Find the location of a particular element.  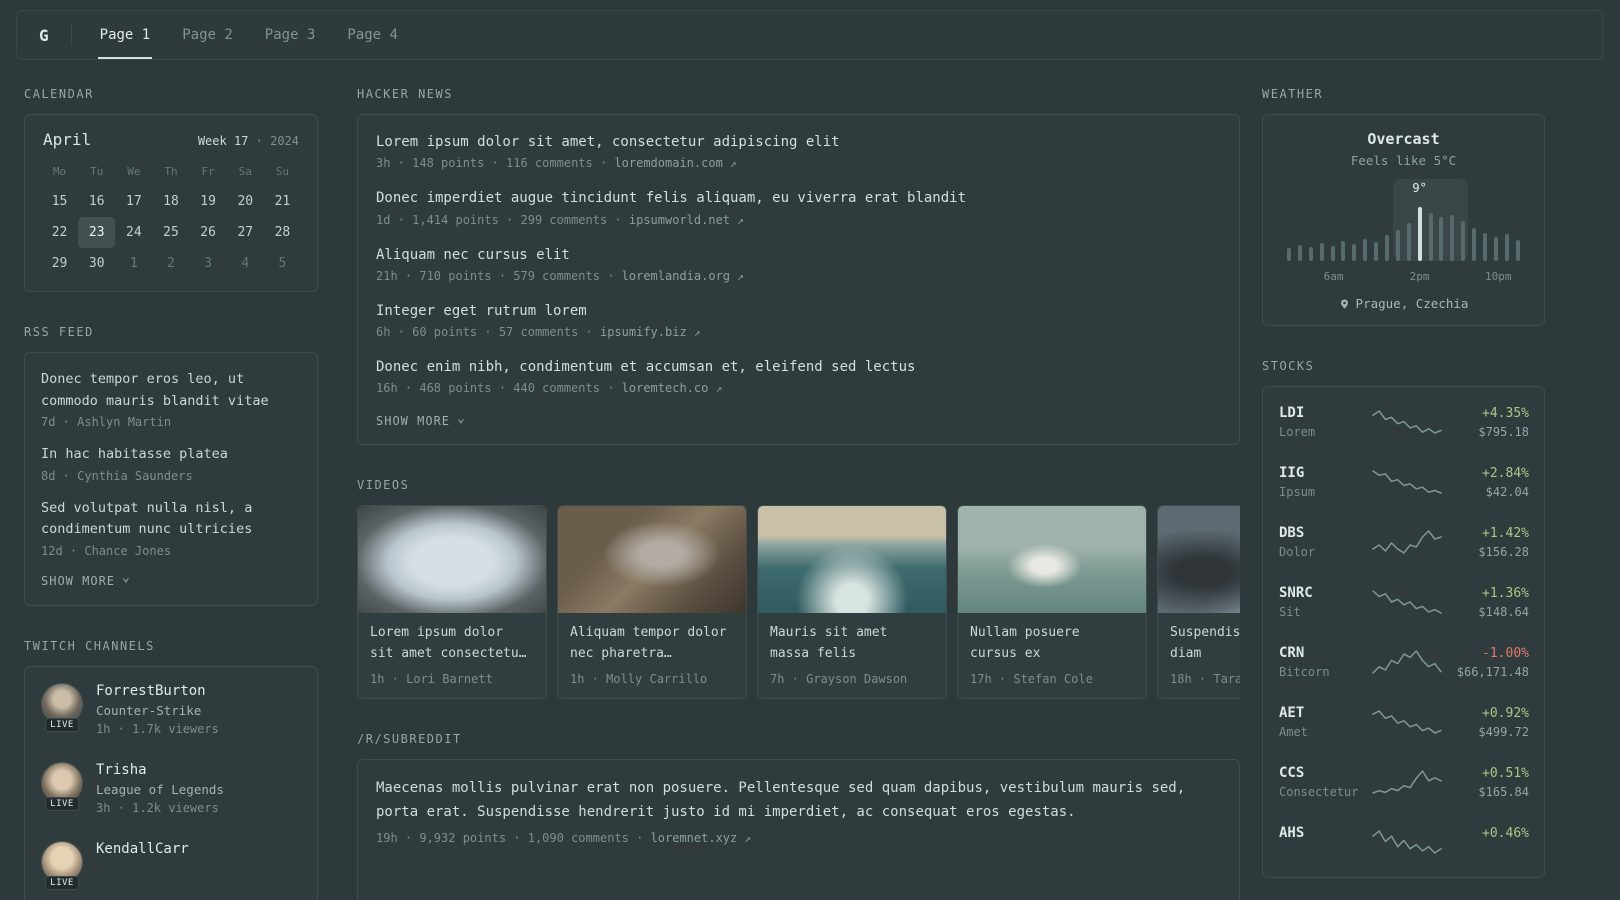

stock-row: SNRC Sit +1.36% $148.64 is located at coordinates (1404, 602).